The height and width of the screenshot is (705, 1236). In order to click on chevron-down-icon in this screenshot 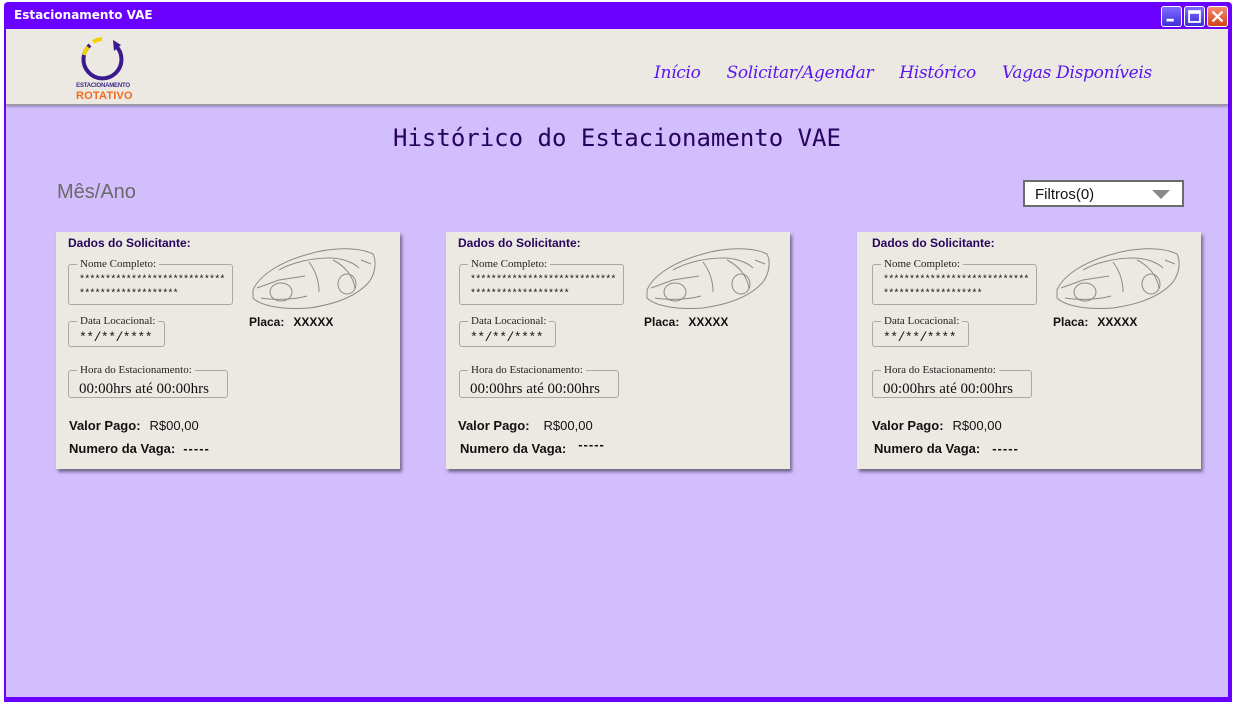, I will do `click(1161, 194)`.